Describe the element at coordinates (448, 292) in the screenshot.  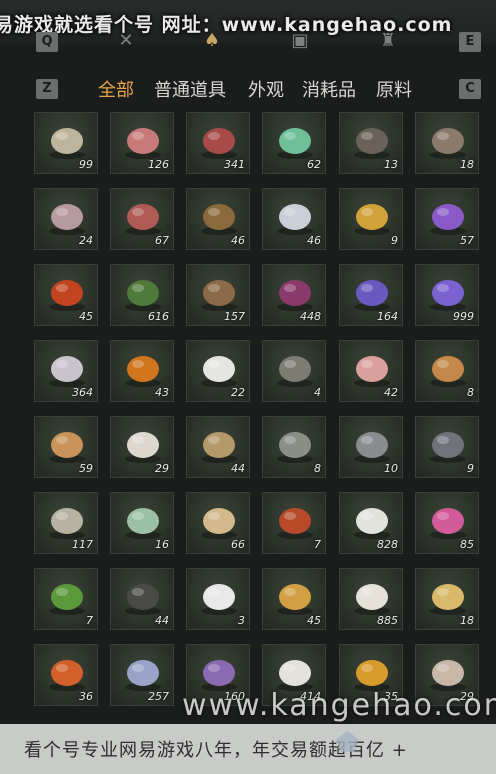
I see `lavender-bunch-item-icon` at that location.